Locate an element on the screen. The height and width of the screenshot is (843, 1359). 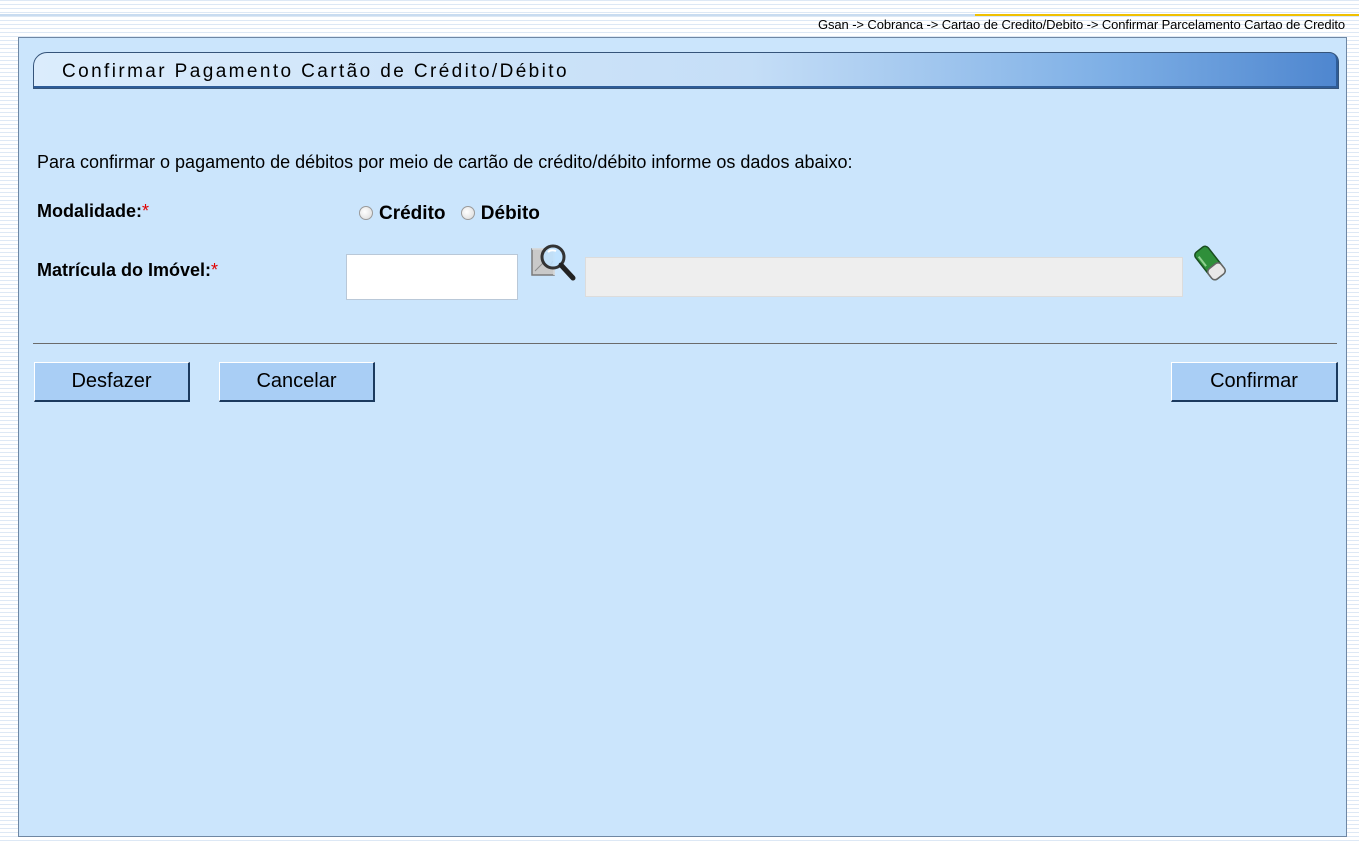
desfazer-button: Desfazer is located at coordinates (112, 382).